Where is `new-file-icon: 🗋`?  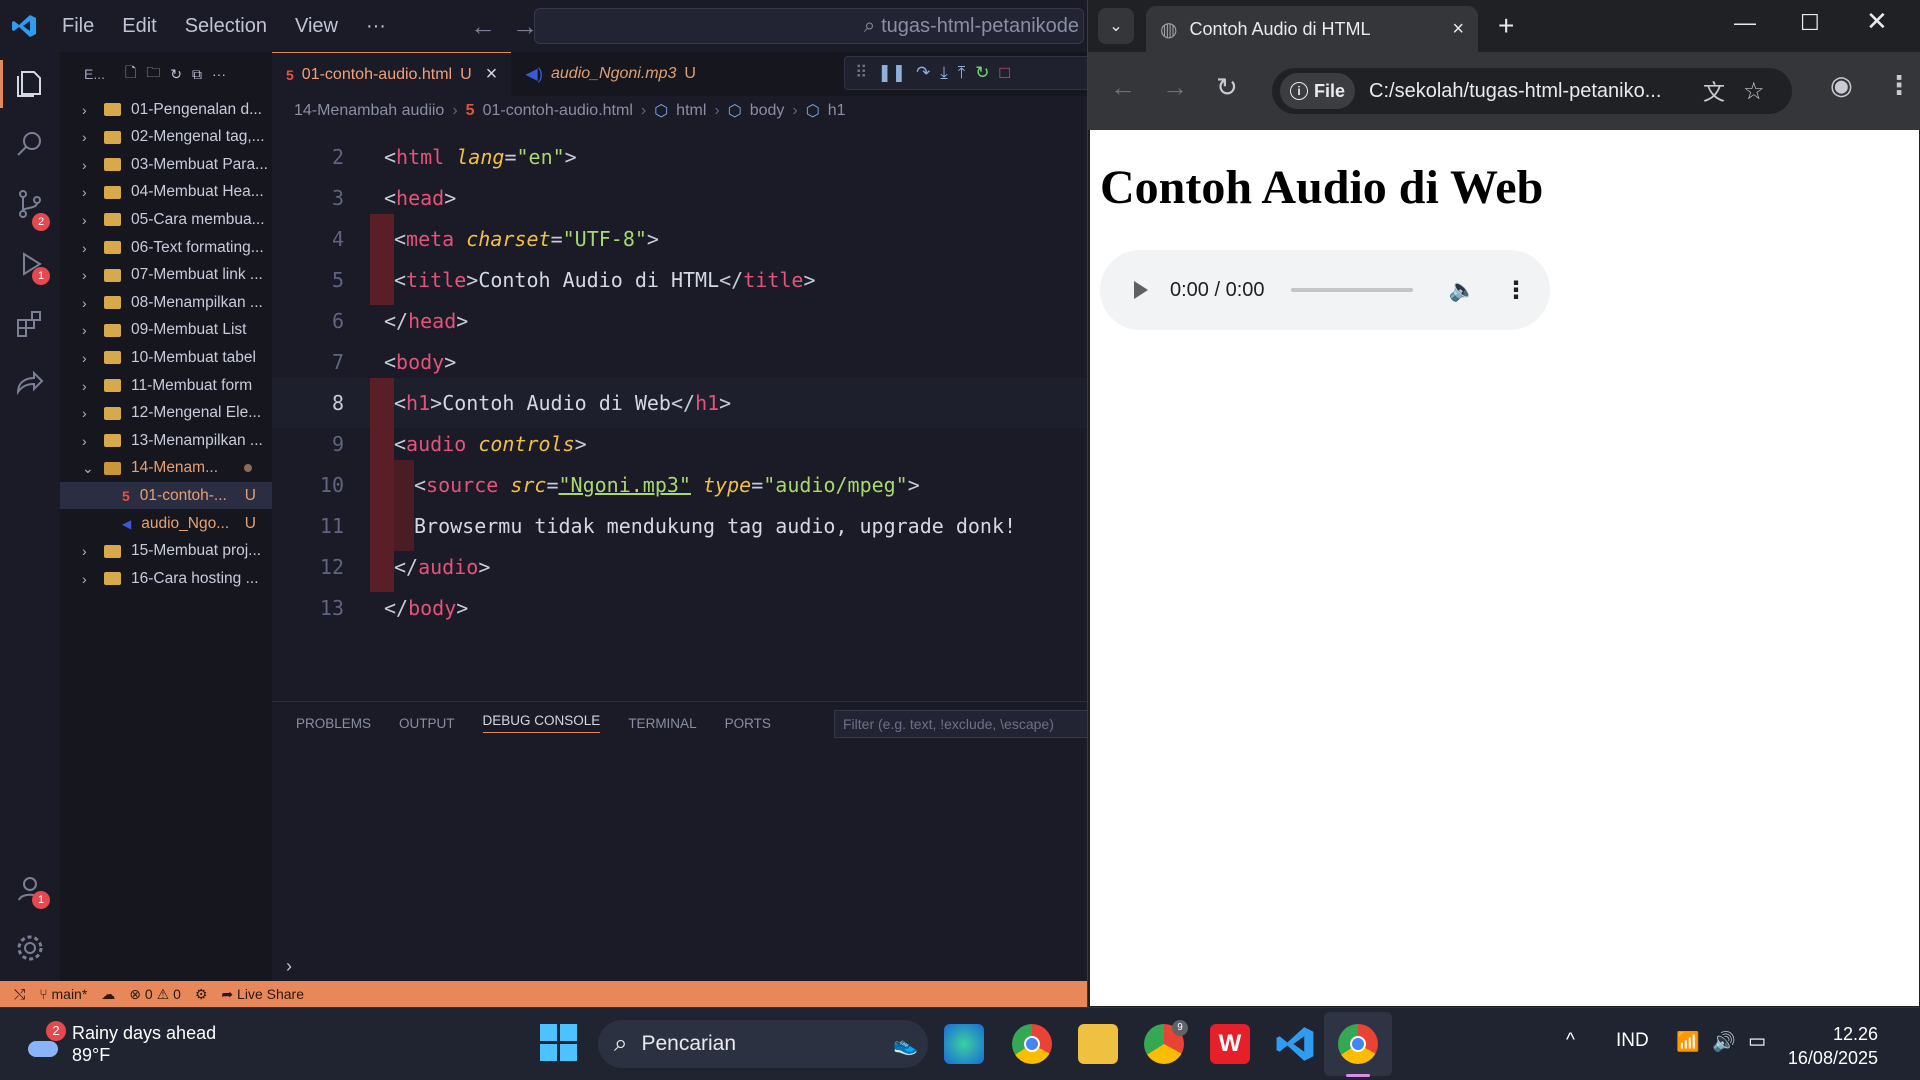 new-file-icon: 🗋 is located at coordinates (130, 74).